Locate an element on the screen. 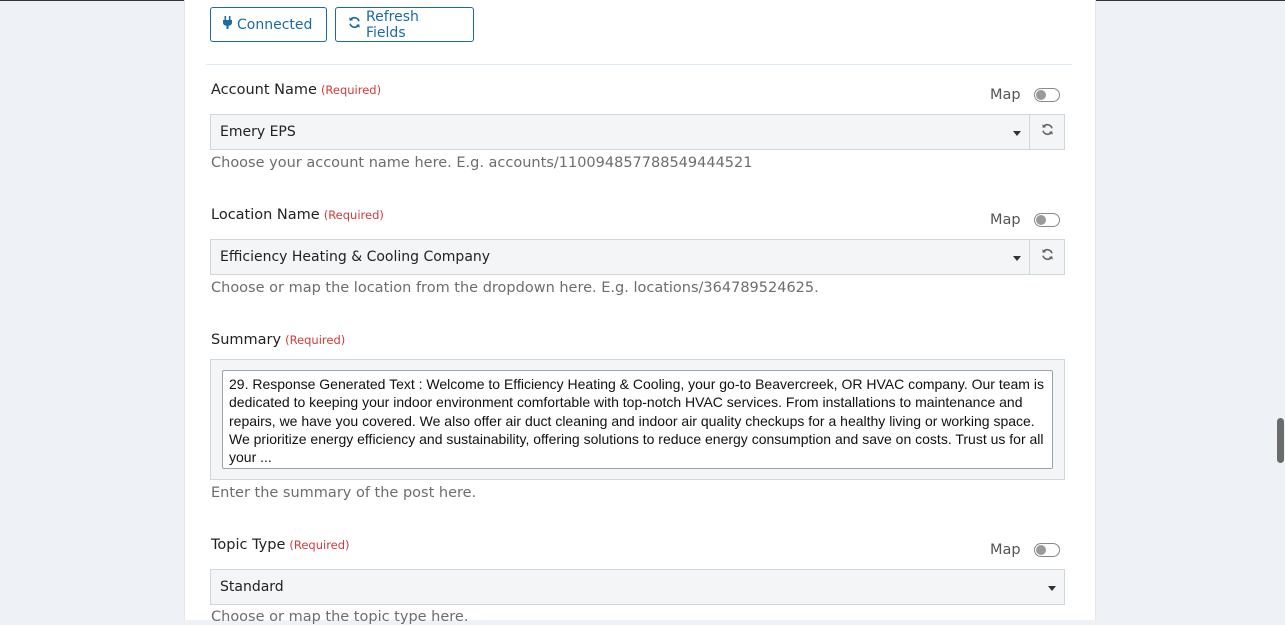 Image resolution: width=1285 pixels, height=625 pixels. connected-label: Connected is located at coordinates (275, 24).